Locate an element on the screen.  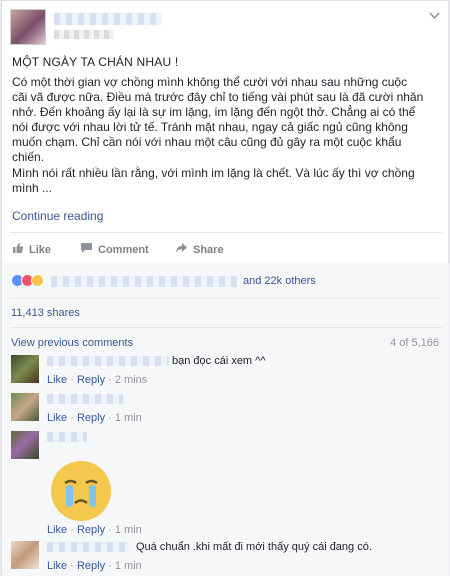
view-previous-comments-link: View previous comments is located at coordinates (72, 343).